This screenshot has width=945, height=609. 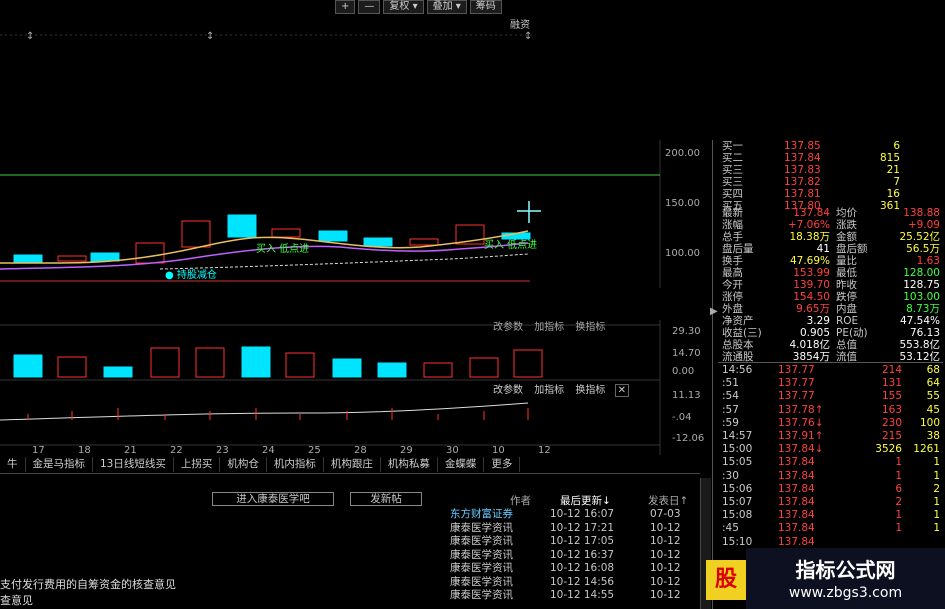 What do you see at coordinates (796, 396) in the screenshot?
I see `tick-price: 137.77` at bounding box center [796, 396].